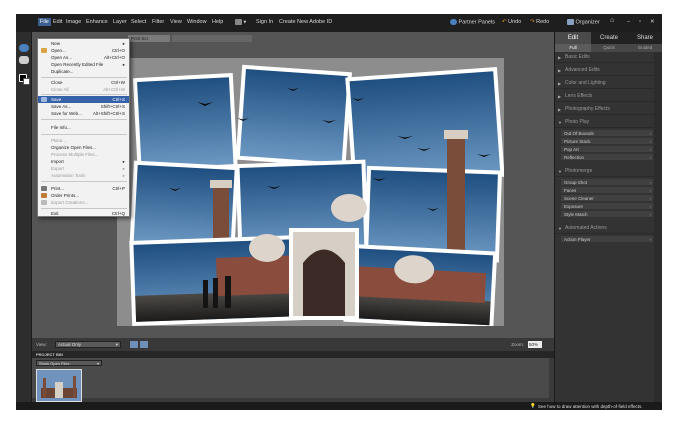 The width and height of the screenshot is (680, 426). What do you see at coordinates (305, 22) in the screenshot?
I see `create-adobe-id-link: Create New Adobe ID` at bounding box center [305, 22].